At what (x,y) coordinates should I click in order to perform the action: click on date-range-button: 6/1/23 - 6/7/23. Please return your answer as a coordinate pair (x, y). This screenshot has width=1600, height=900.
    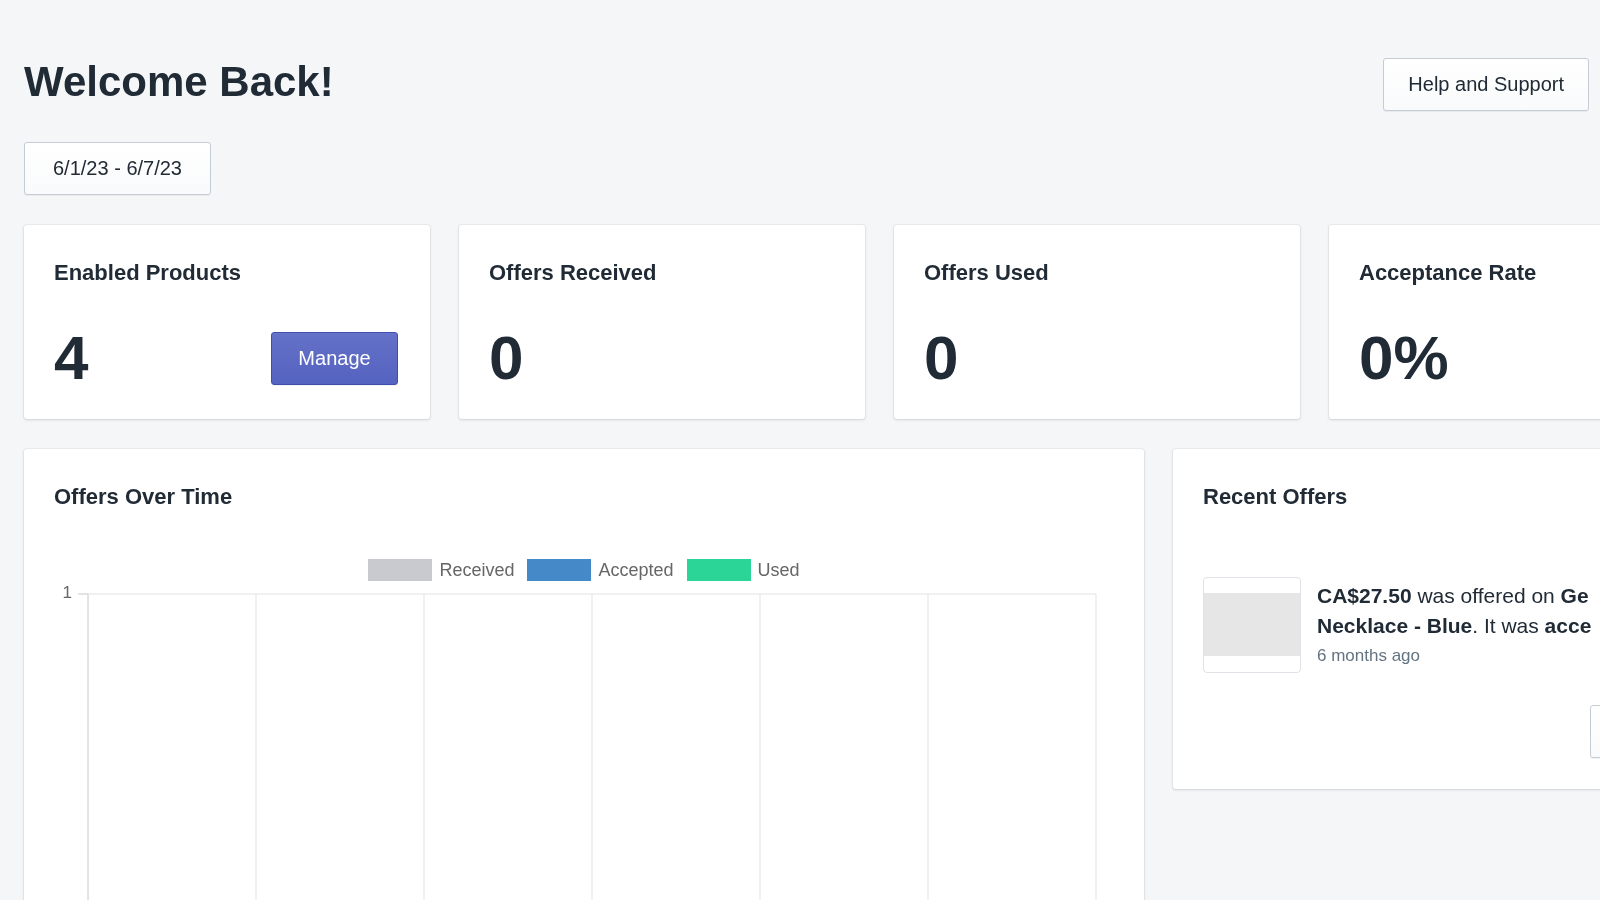
    Looking at the image, I should click on (117, 168).